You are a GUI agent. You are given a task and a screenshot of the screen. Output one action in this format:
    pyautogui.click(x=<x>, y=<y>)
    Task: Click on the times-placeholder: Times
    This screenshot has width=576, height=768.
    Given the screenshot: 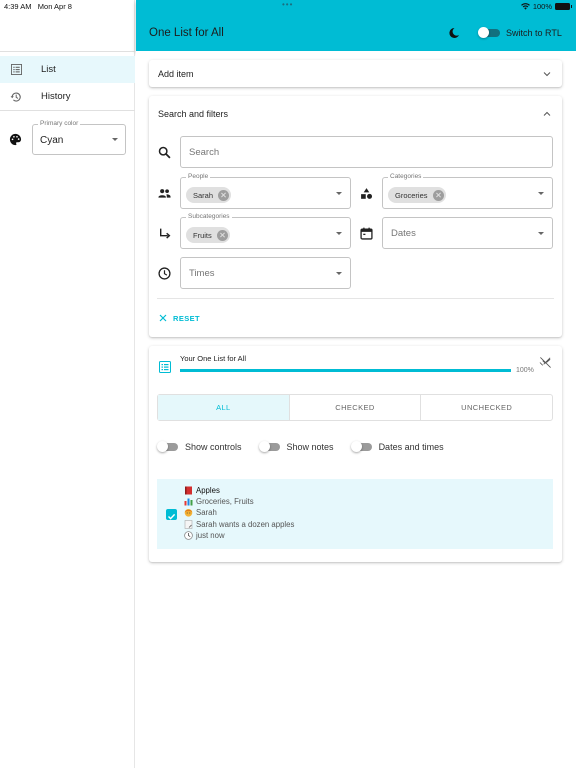 What is the action you would take?
    pyautogui.click(x=202, y=273)
    